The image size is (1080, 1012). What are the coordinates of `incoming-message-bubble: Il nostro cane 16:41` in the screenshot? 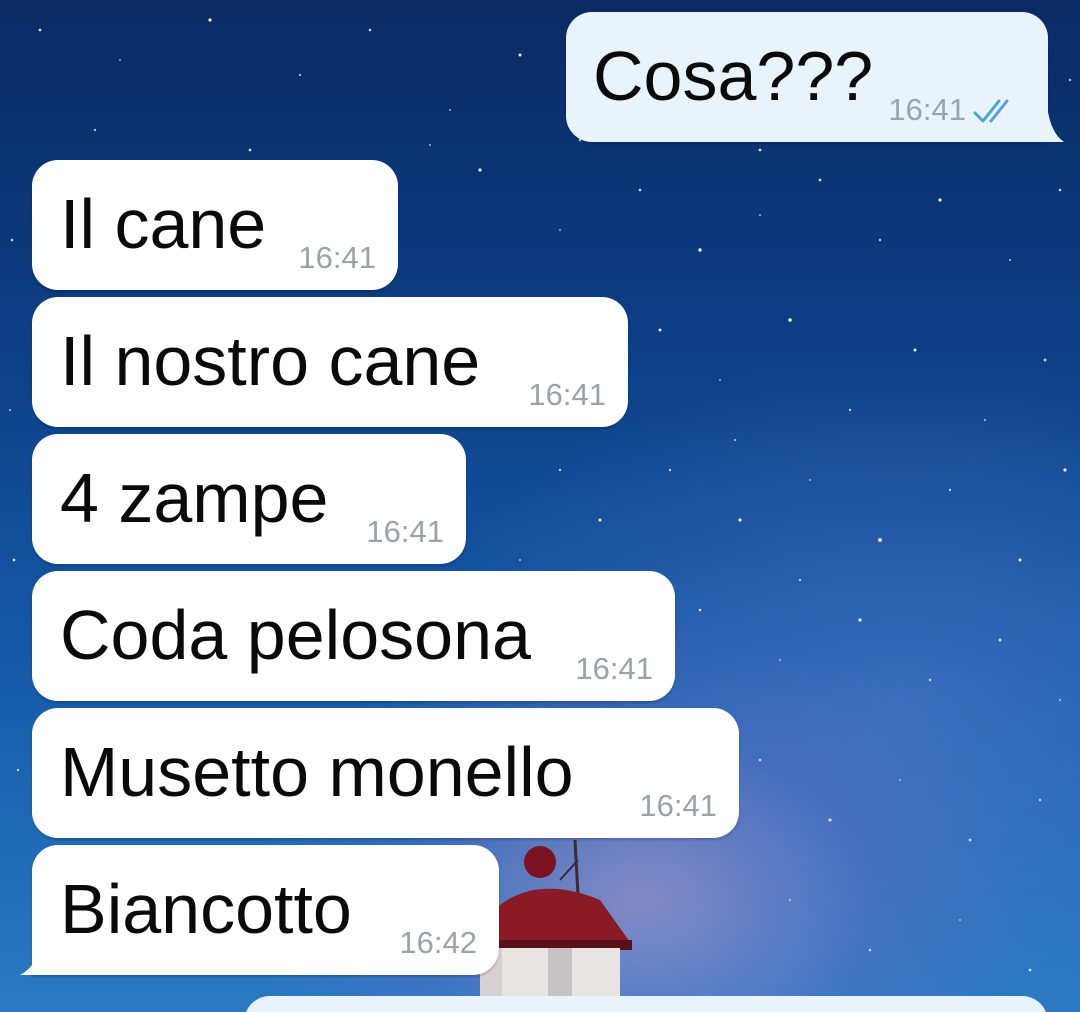 It's located at (330, 362).